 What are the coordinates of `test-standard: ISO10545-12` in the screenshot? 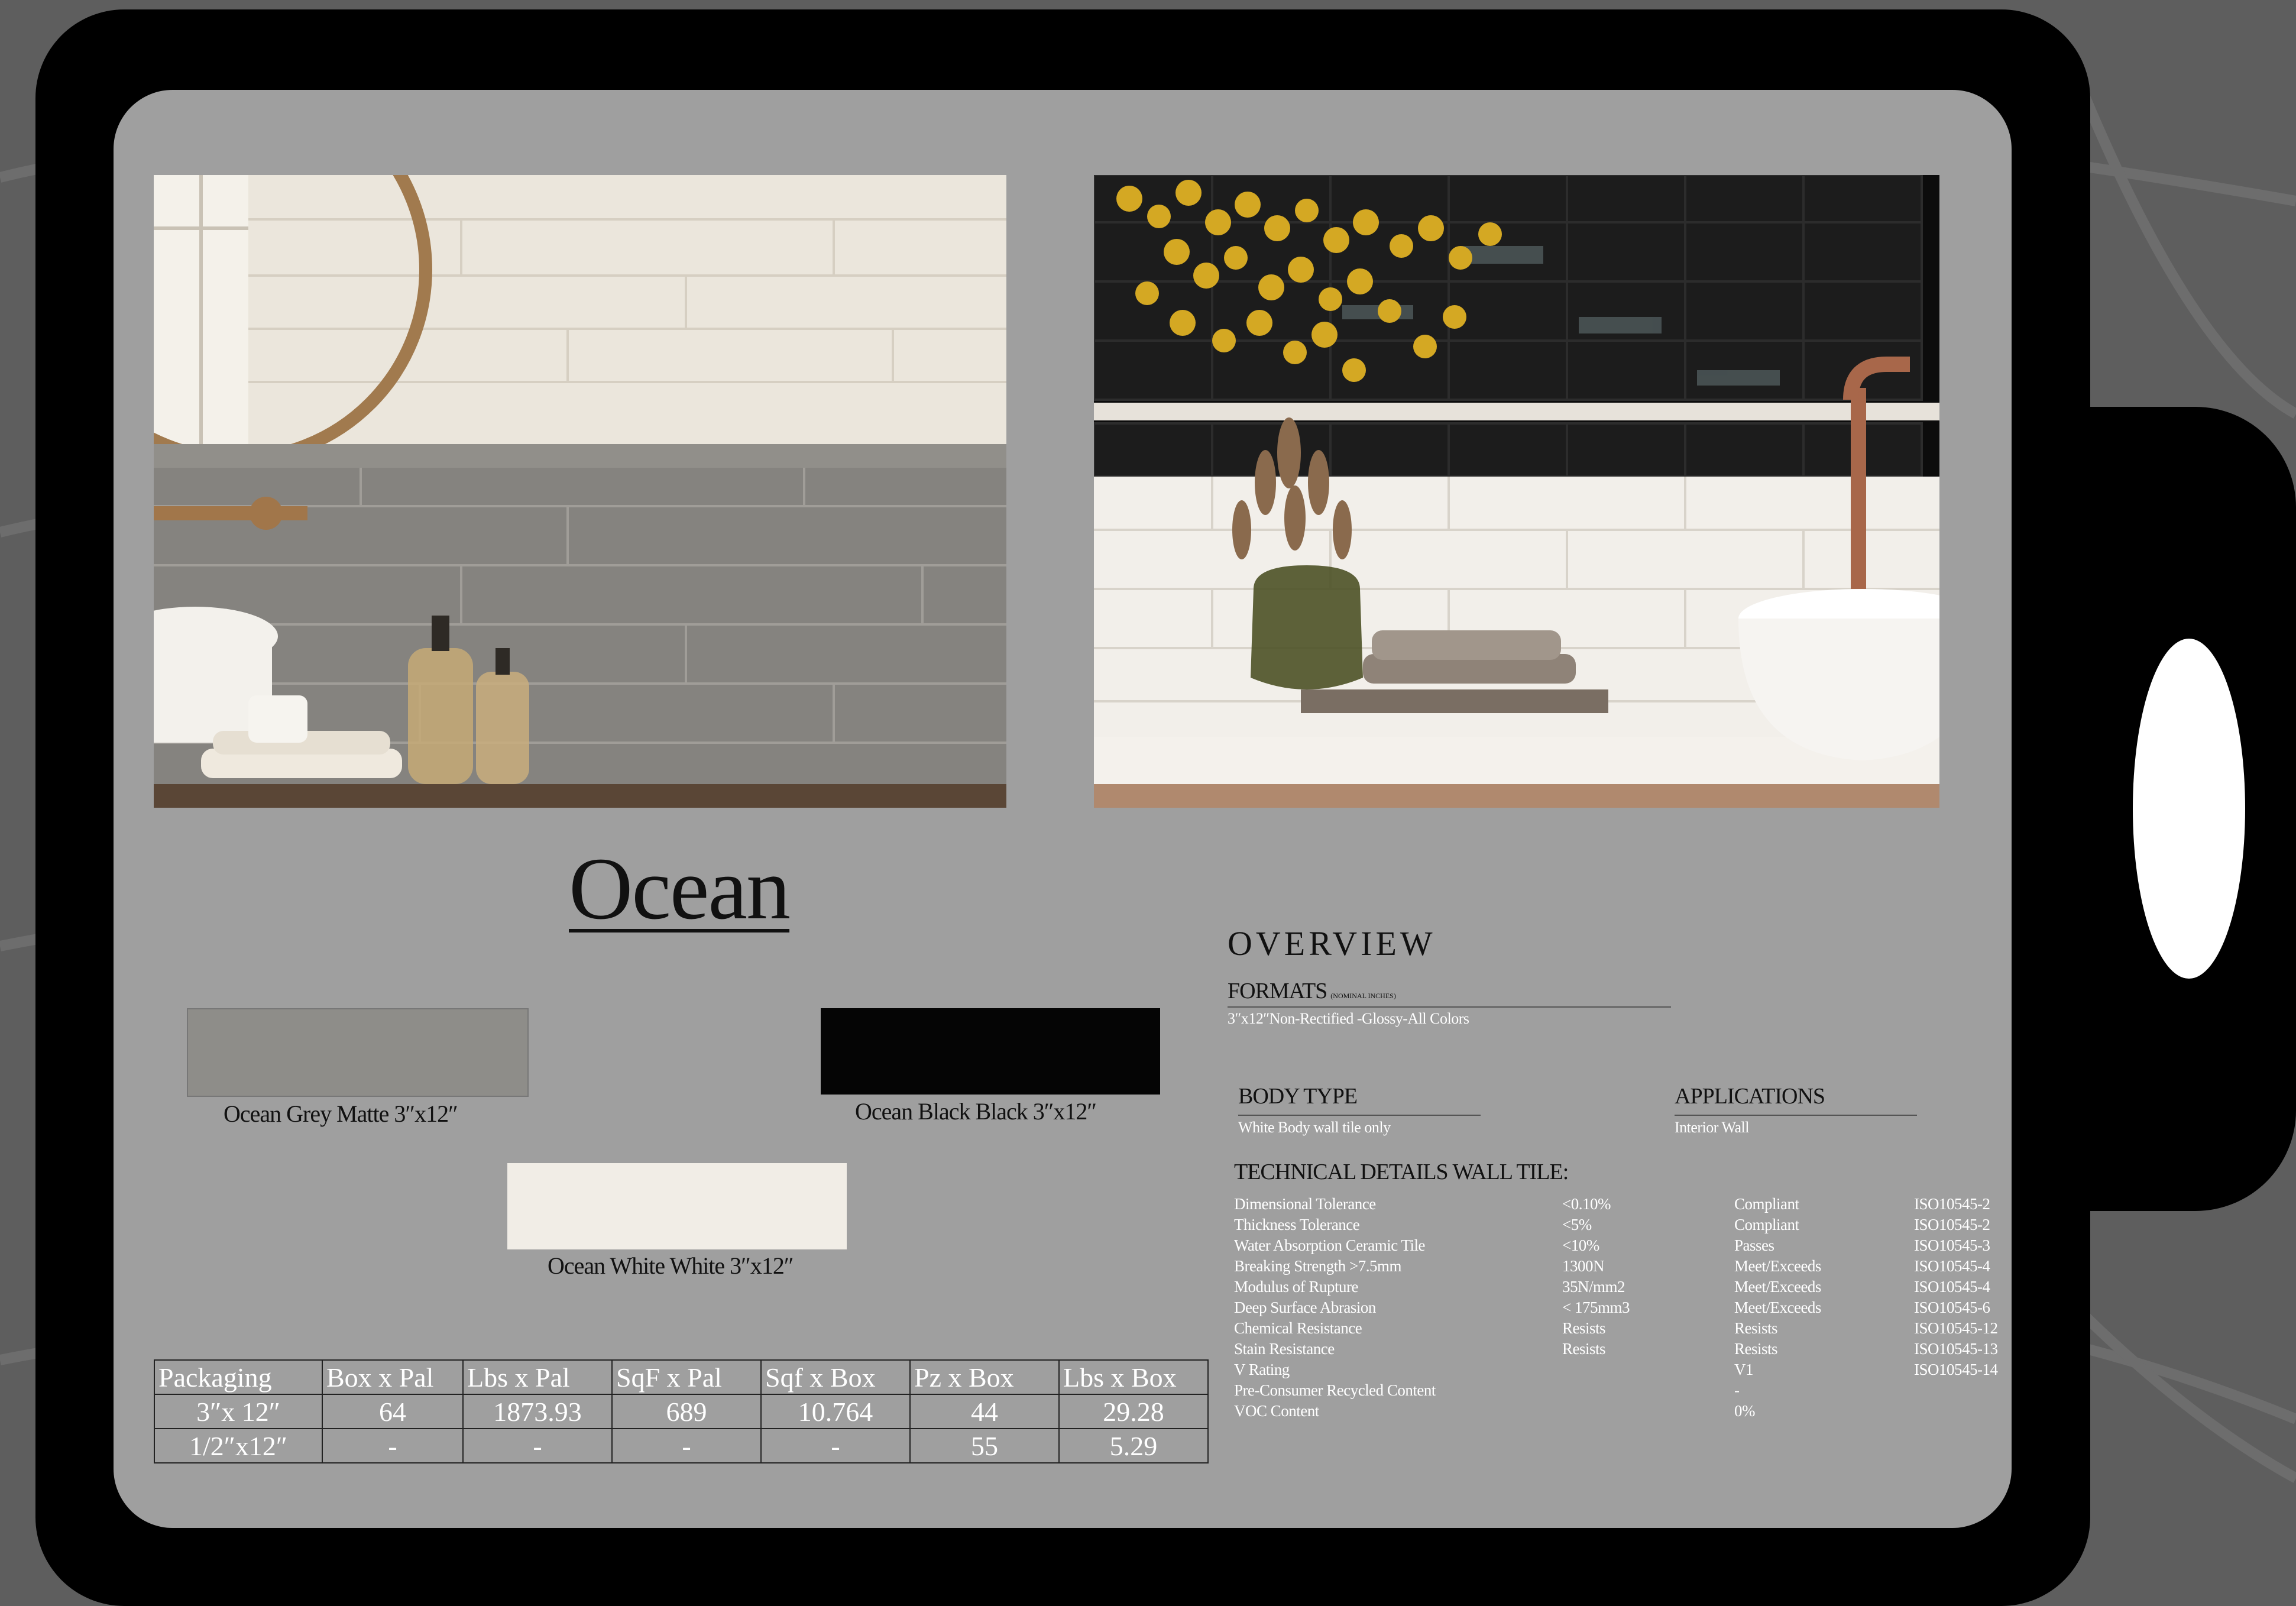 It's located at (1956, 1328).